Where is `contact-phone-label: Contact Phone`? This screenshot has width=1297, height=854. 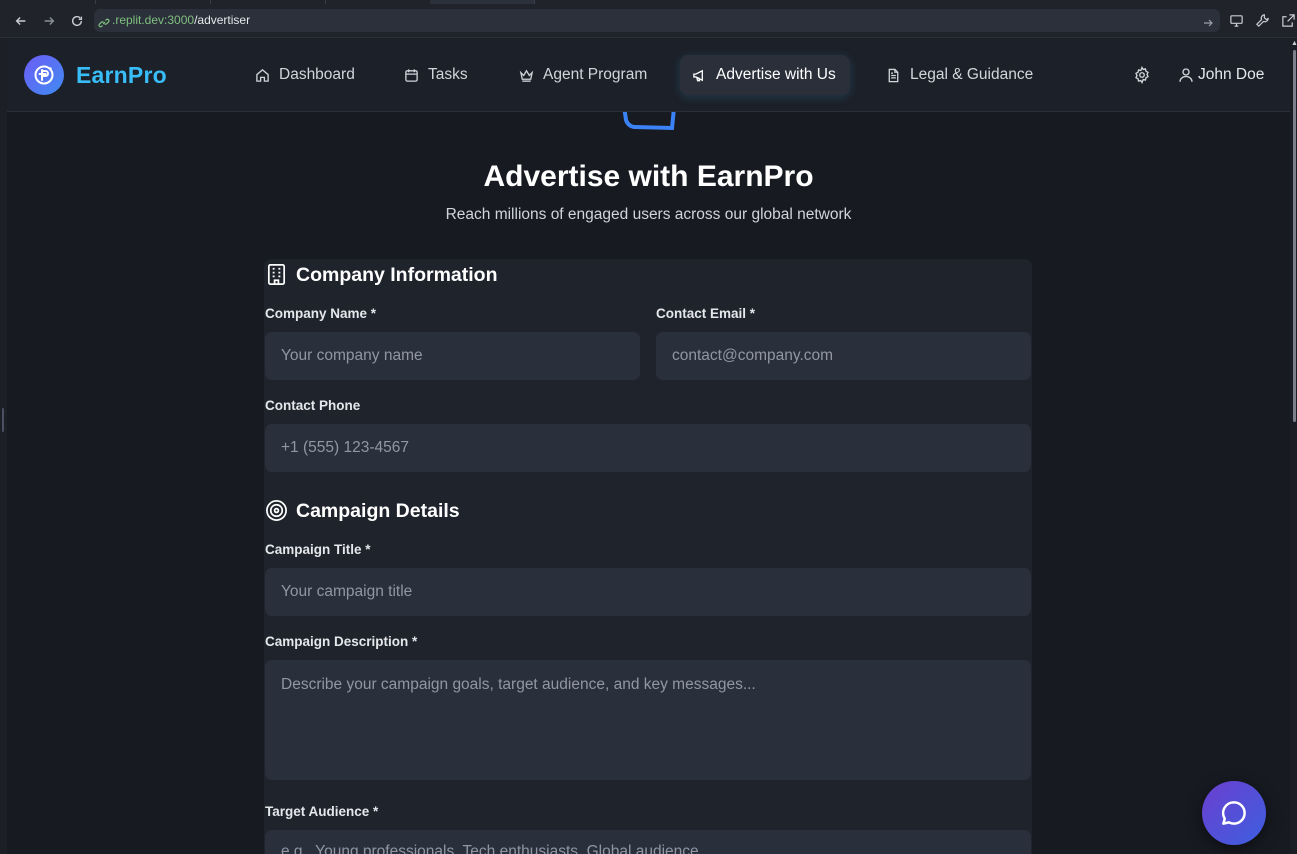
contact-phone-label: Contact Phone is located at coordinates (313, 405).